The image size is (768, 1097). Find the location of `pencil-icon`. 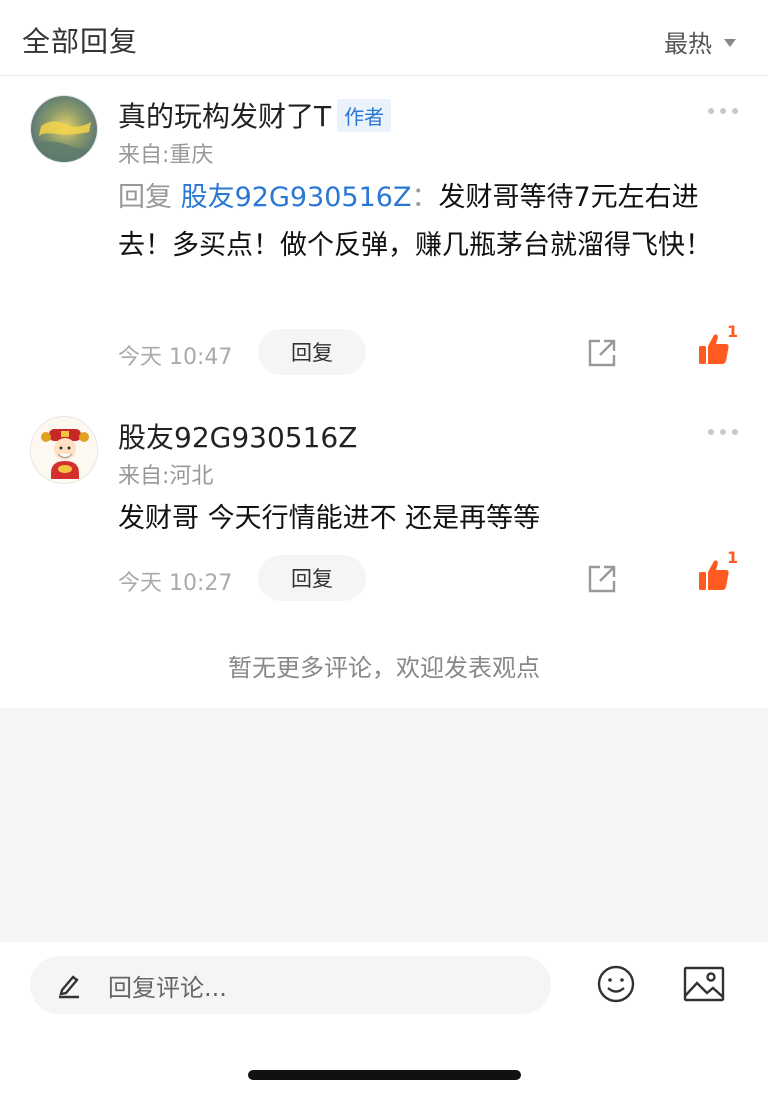

pencil-icon is located at coordinates (69, 987).